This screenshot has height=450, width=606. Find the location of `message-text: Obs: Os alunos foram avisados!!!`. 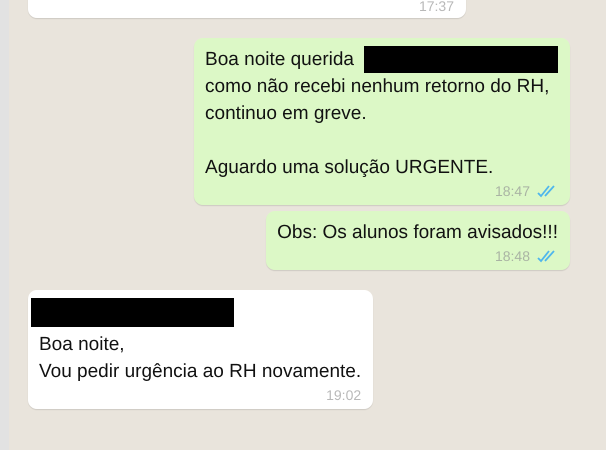

message-text: Obs: Os alunos foram avisados!!! is located at coordinates (417, 233).